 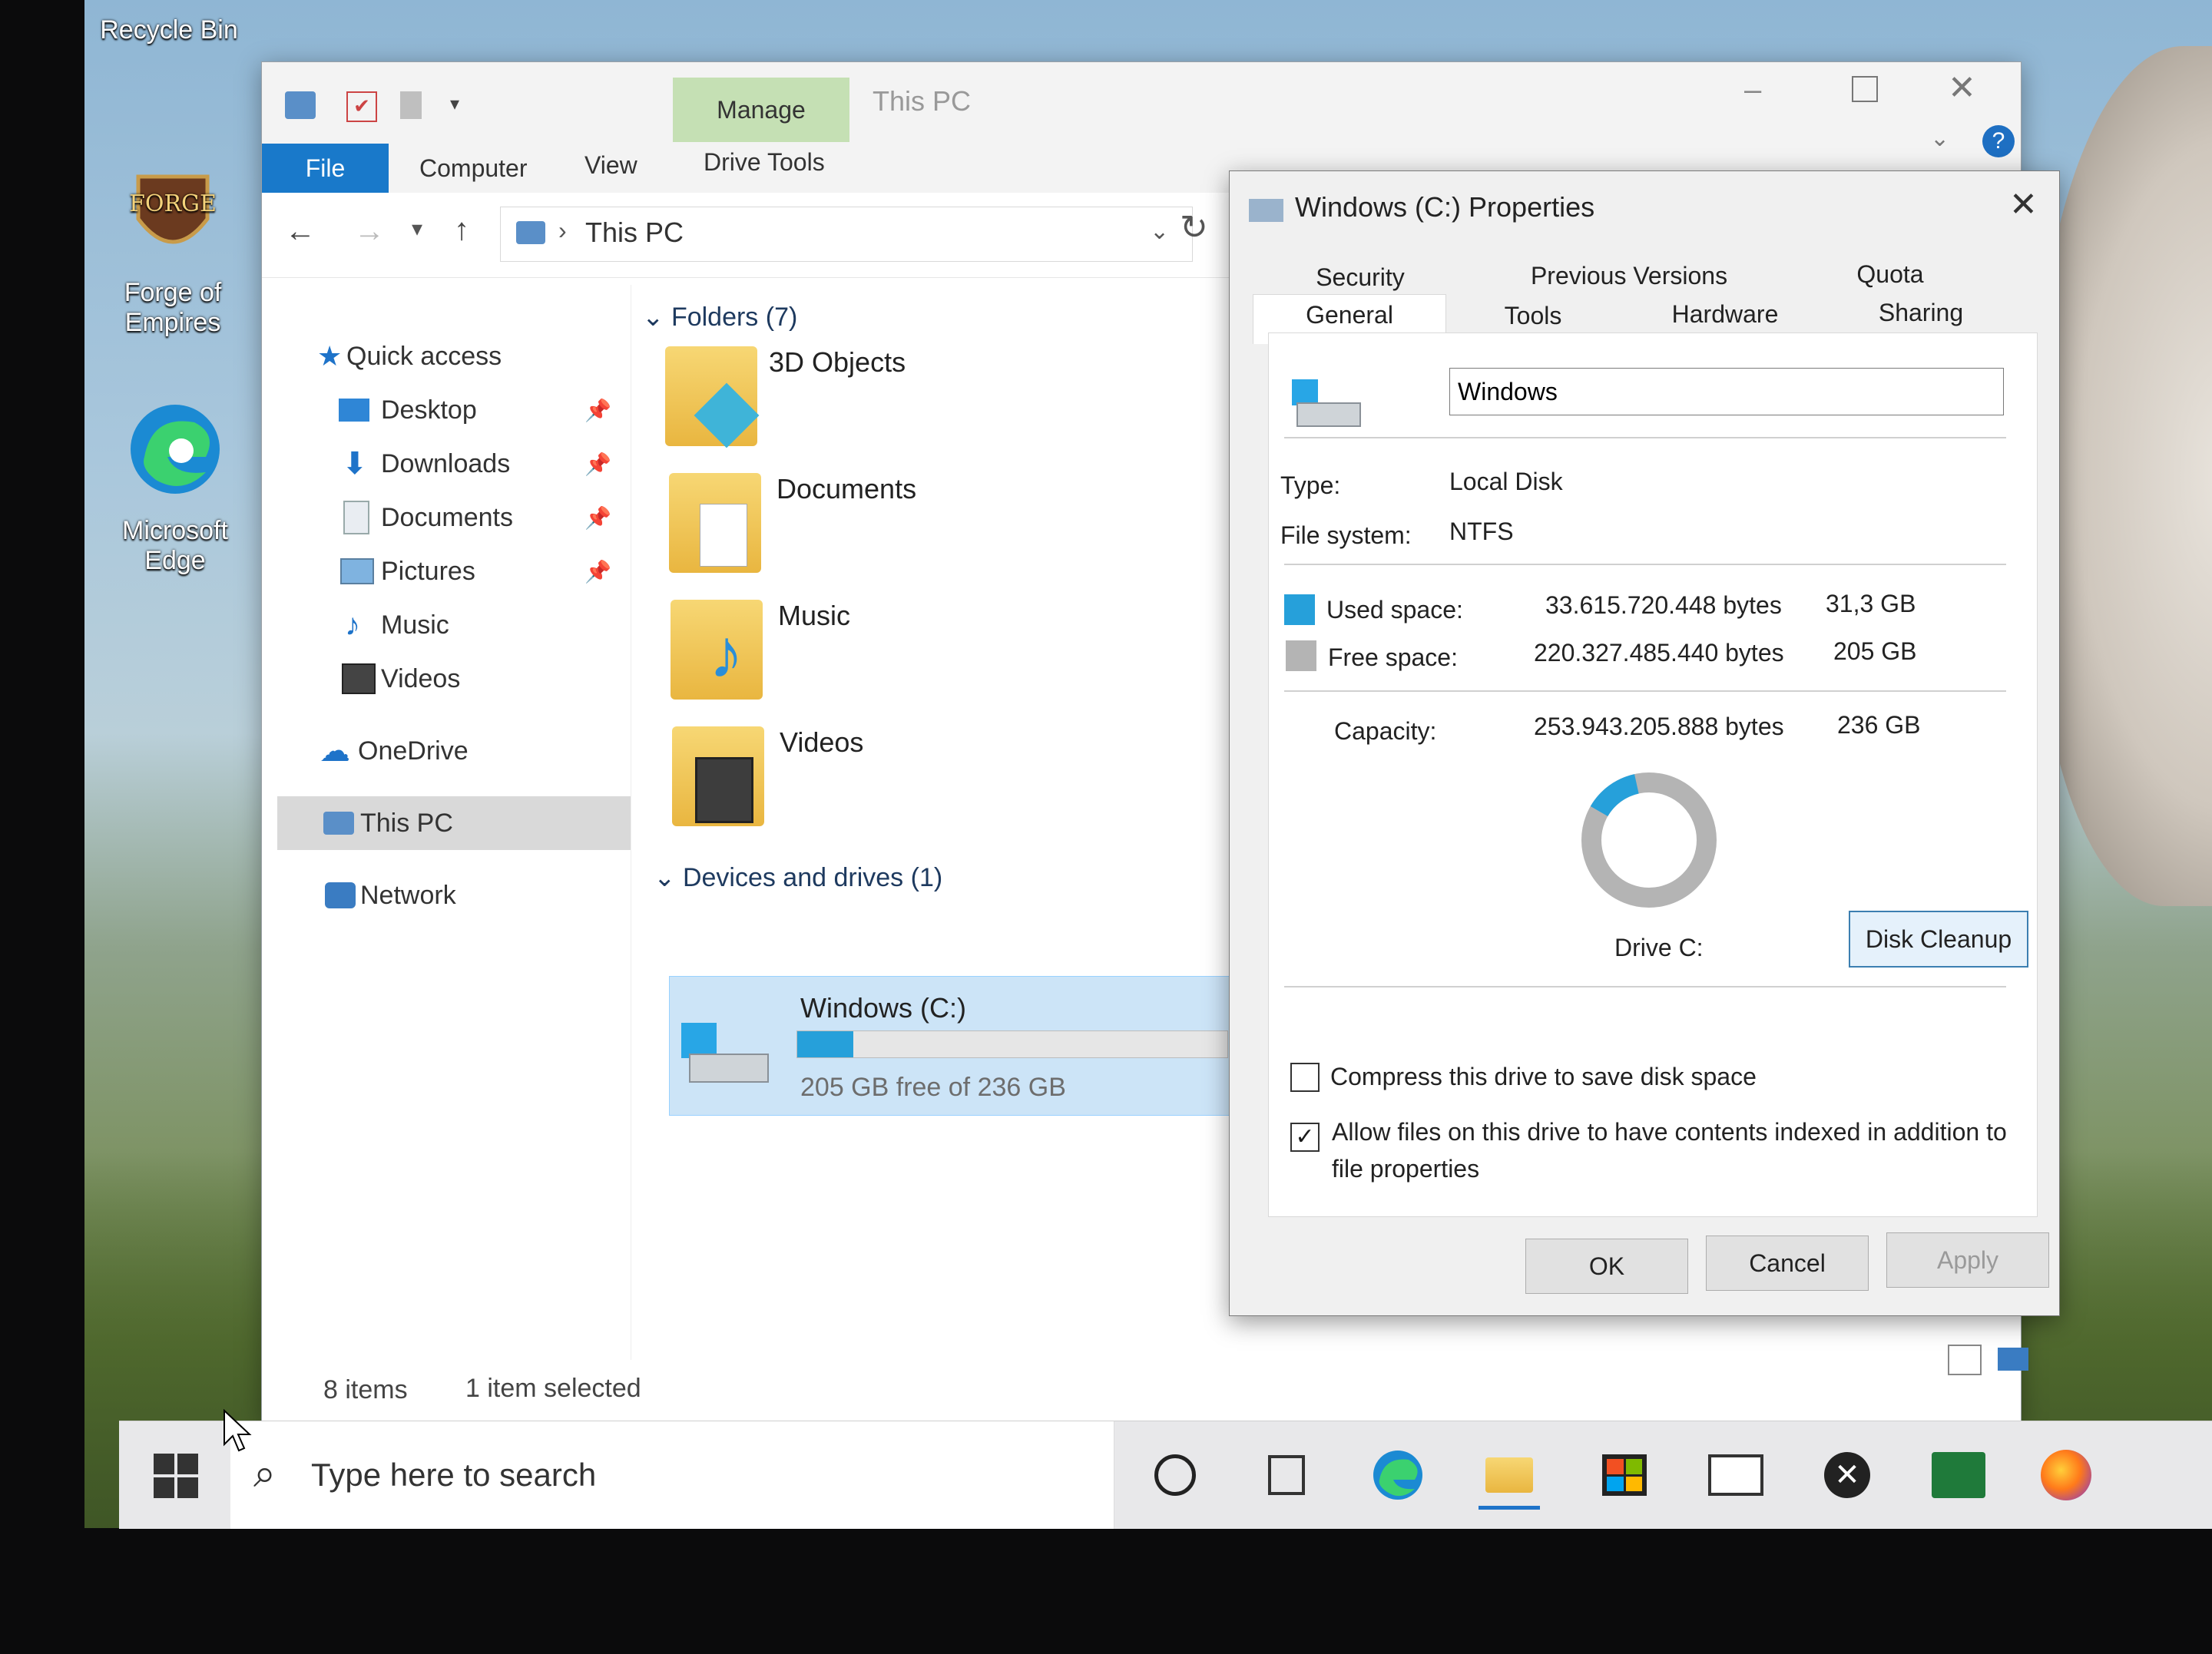 I want to click on tab-hardware: Hardware, so click(x=1725, y=314).